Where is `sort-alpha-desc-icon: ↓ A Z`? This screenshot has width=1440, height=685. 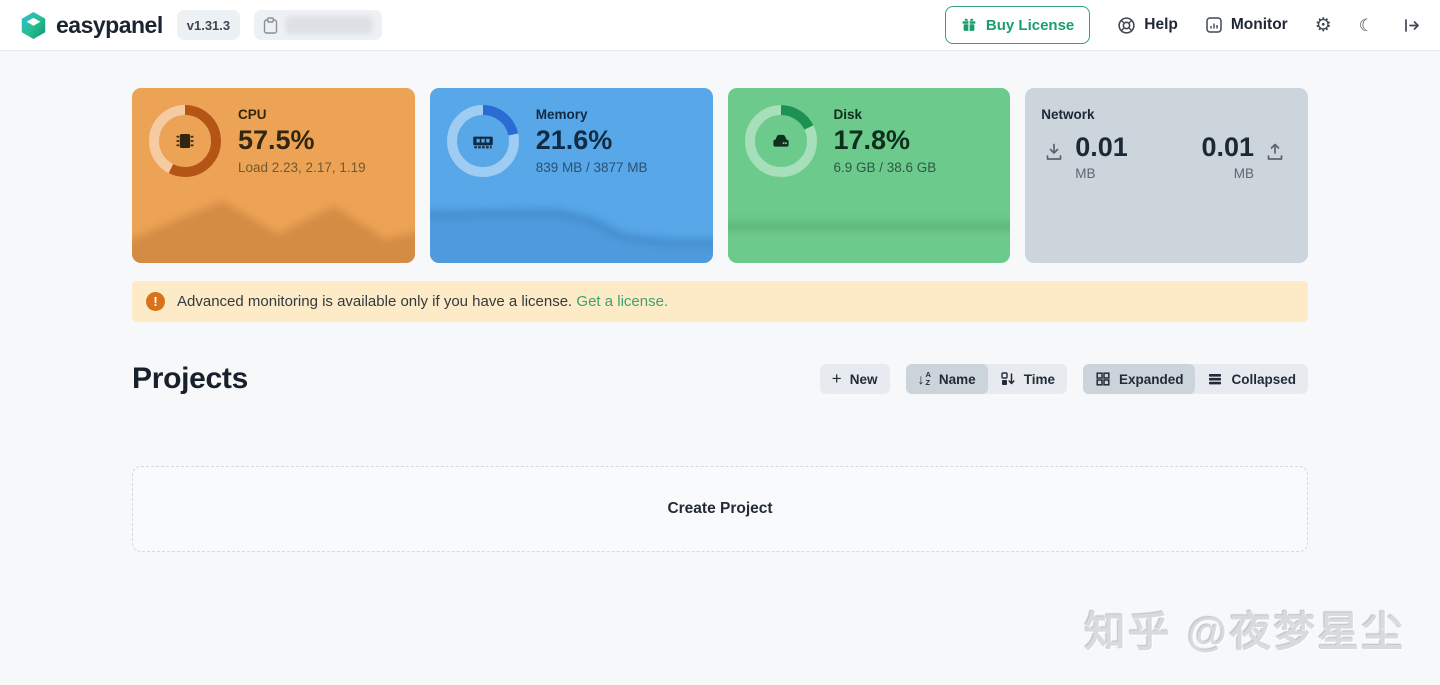
sort-alpha-desc-icon: ↓ A Z is located at coordinates (924, 378).